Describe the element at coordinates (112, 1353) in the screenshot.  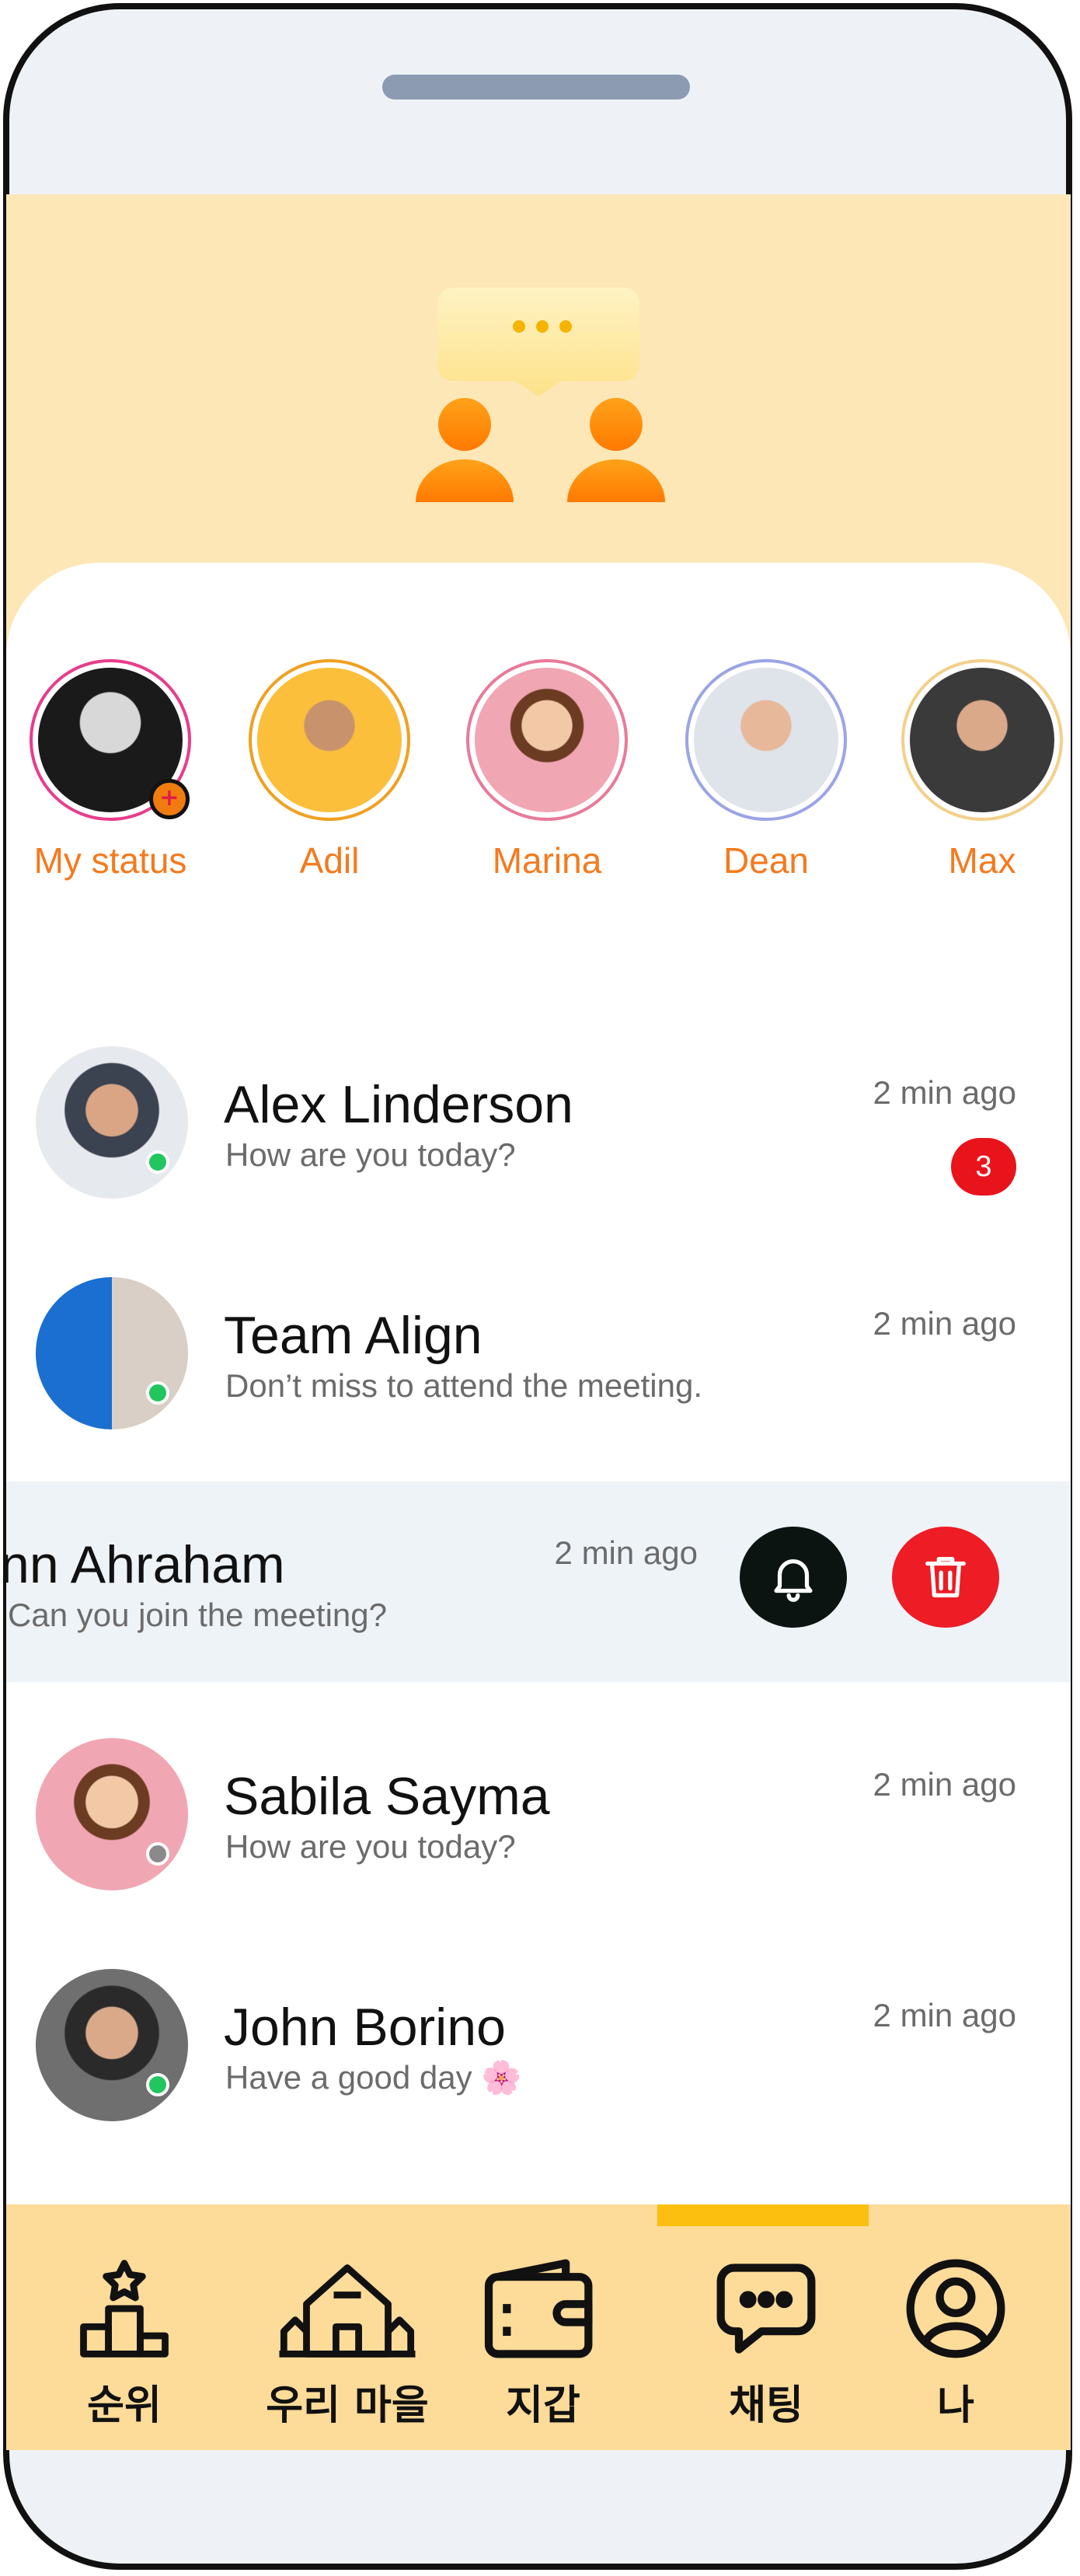
I see `group-avatar` at that location.